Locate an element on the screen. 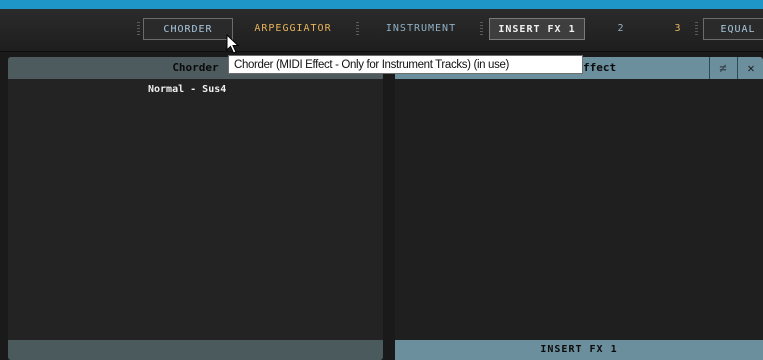  chorder-panel-footer is located at coordinates (195, 350).